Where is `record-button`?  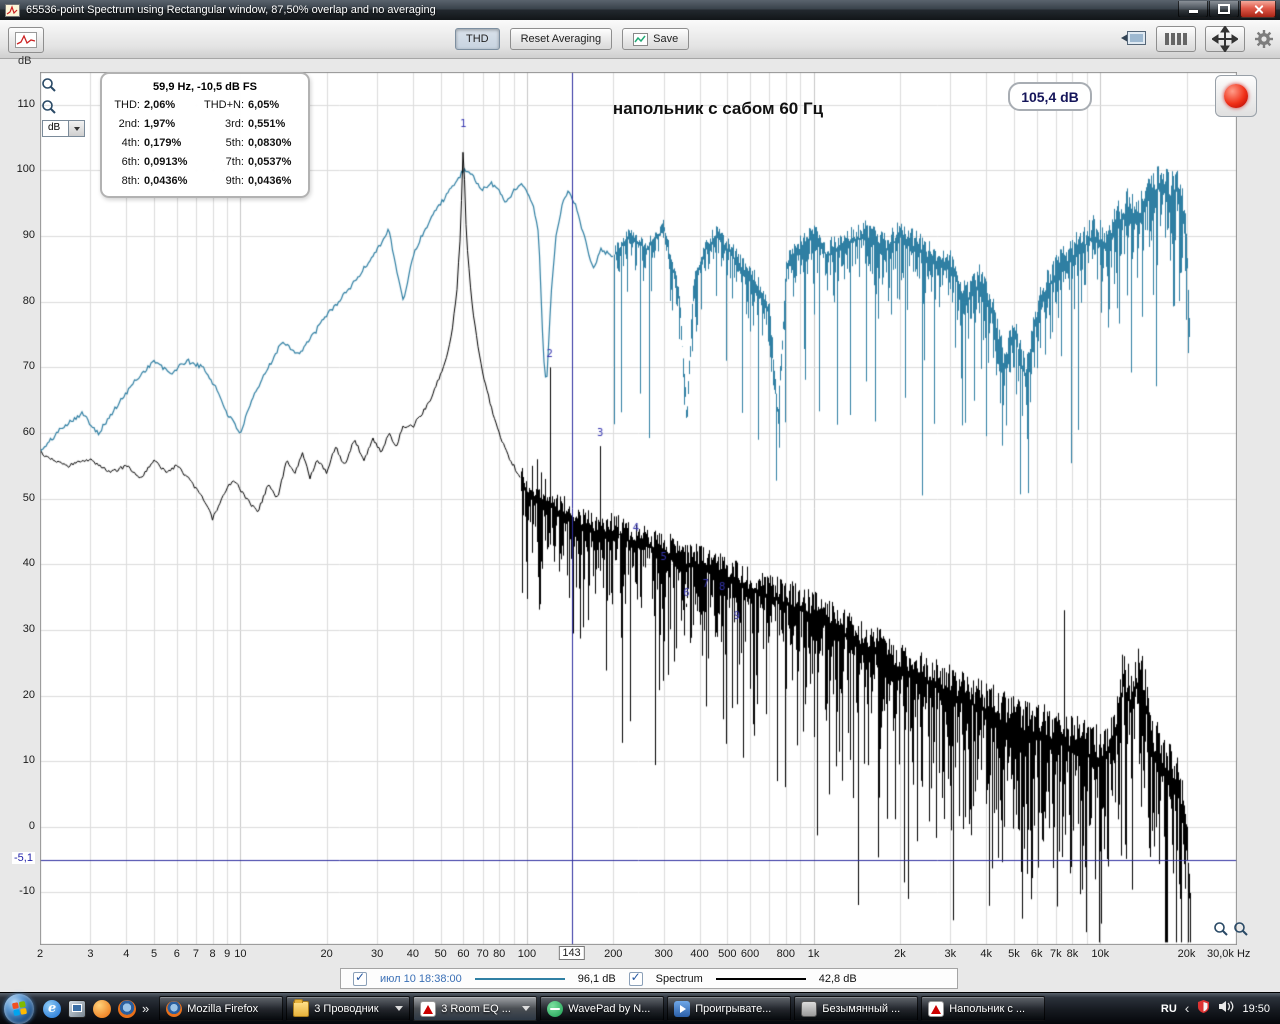 record-button is located at coordinates (1236, 96).